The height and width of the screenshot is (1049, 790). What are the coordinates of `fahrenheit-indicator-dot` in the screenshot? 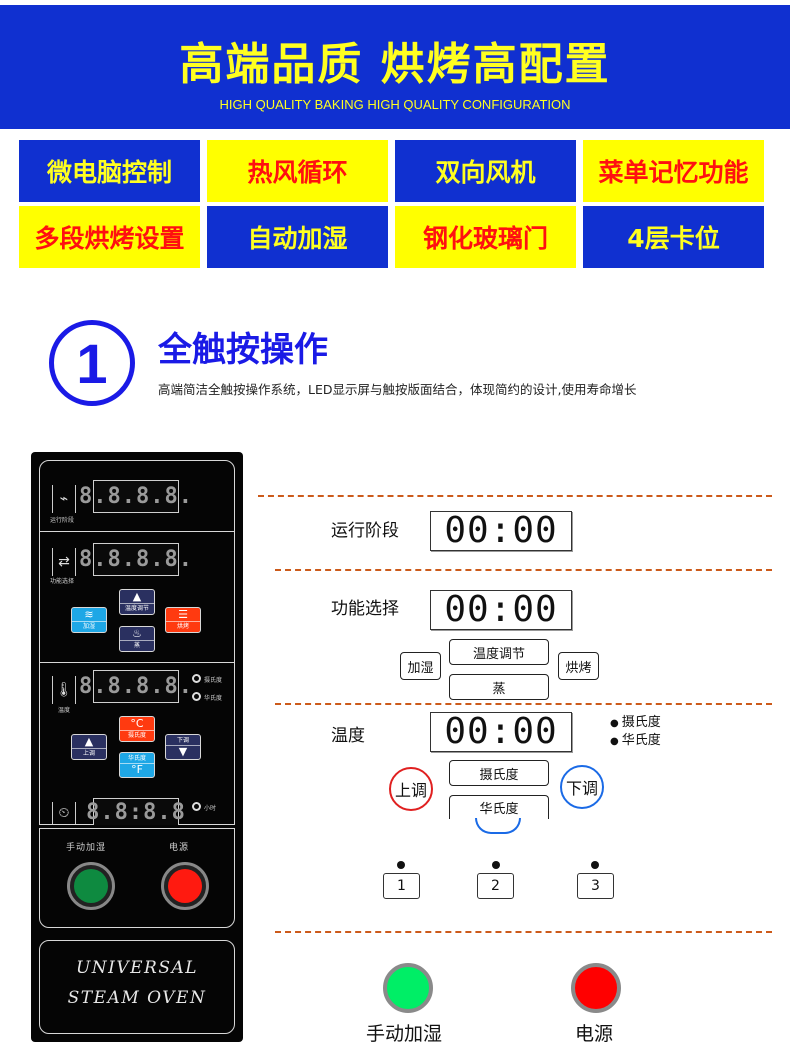 It's located at (196, 696).